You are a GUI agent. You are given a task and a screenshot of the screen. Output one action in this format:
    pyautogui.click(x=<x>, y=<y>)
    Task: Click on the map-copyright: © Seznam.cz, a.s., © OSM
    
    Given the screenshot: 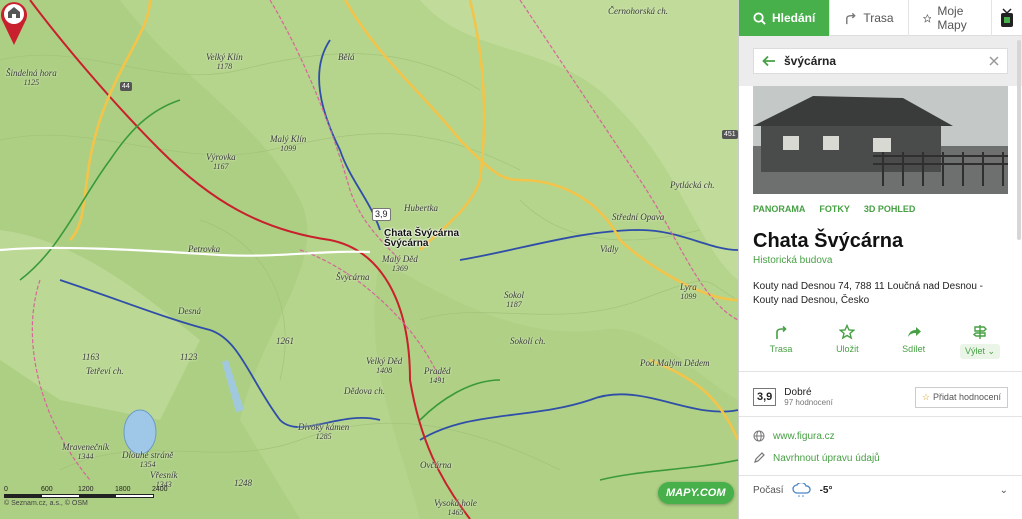 What is the action you would take?
    pyautogui.click(x=46, y=503)
    